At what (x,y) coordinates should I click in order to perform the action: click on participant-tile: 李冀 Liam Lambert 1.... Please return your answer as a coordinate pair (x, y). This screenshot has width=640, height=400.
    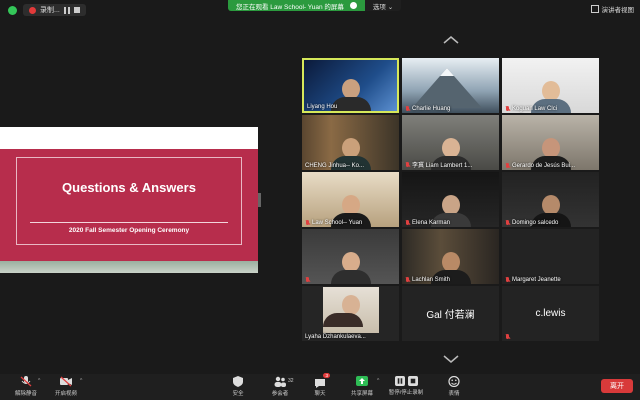
    Looking at the image, I should click on (450, 142).